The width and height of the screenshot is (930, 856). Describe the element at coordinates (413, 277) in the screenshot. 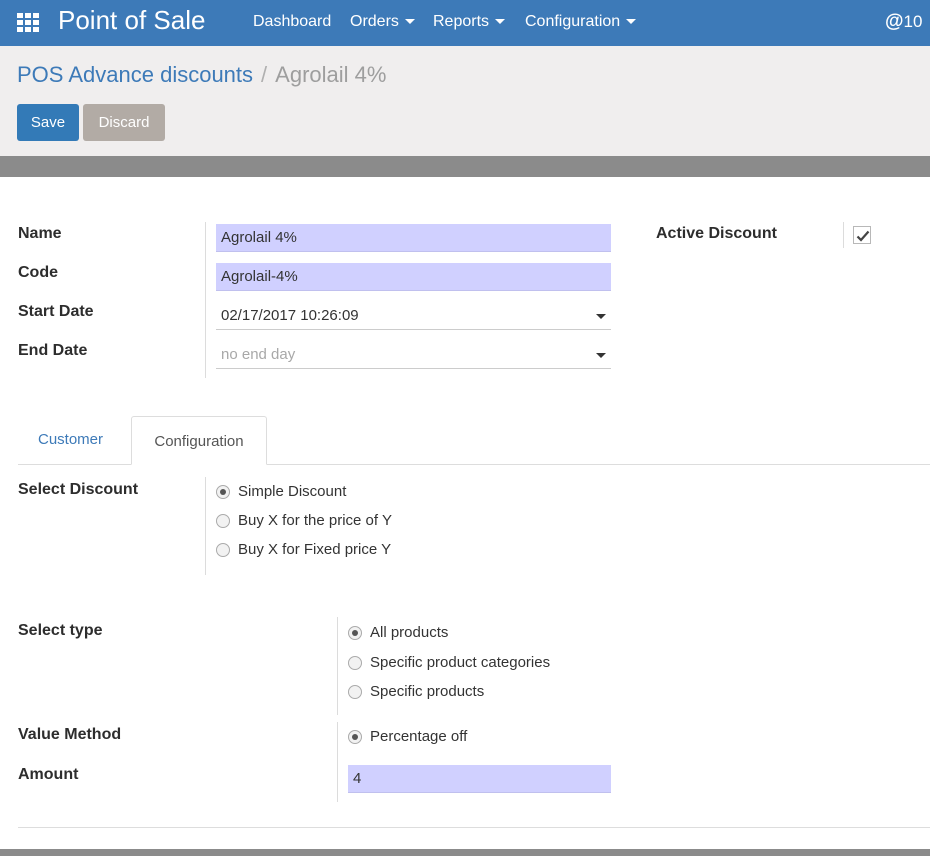

I see `code-field: Agrolail-4%` at that location.